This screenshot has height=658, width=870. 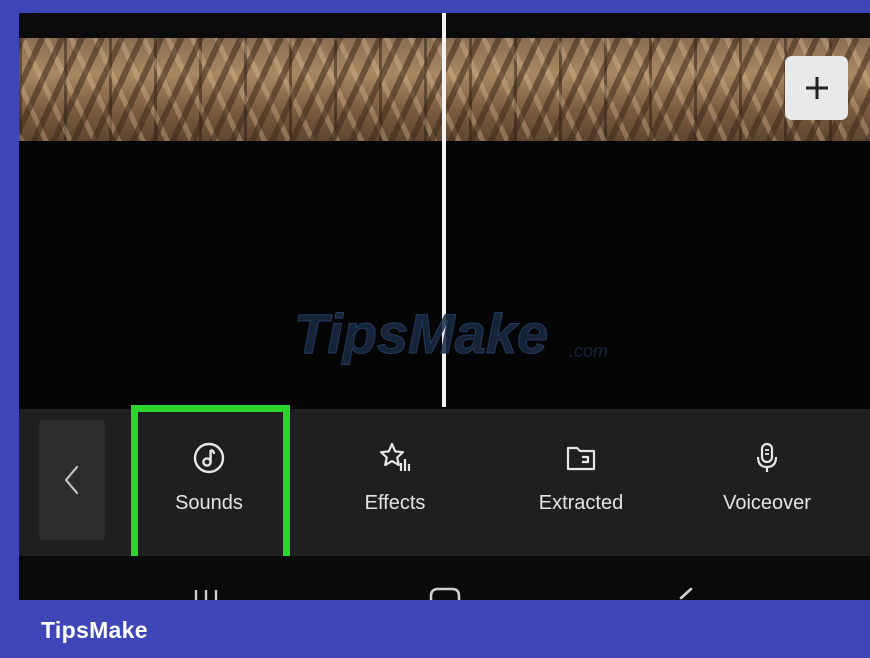 What do you see at coordinates (767, 503) in the screenshot?
I see `tool-voiceover-label: Voiceover` at bounding box center [767, 503].